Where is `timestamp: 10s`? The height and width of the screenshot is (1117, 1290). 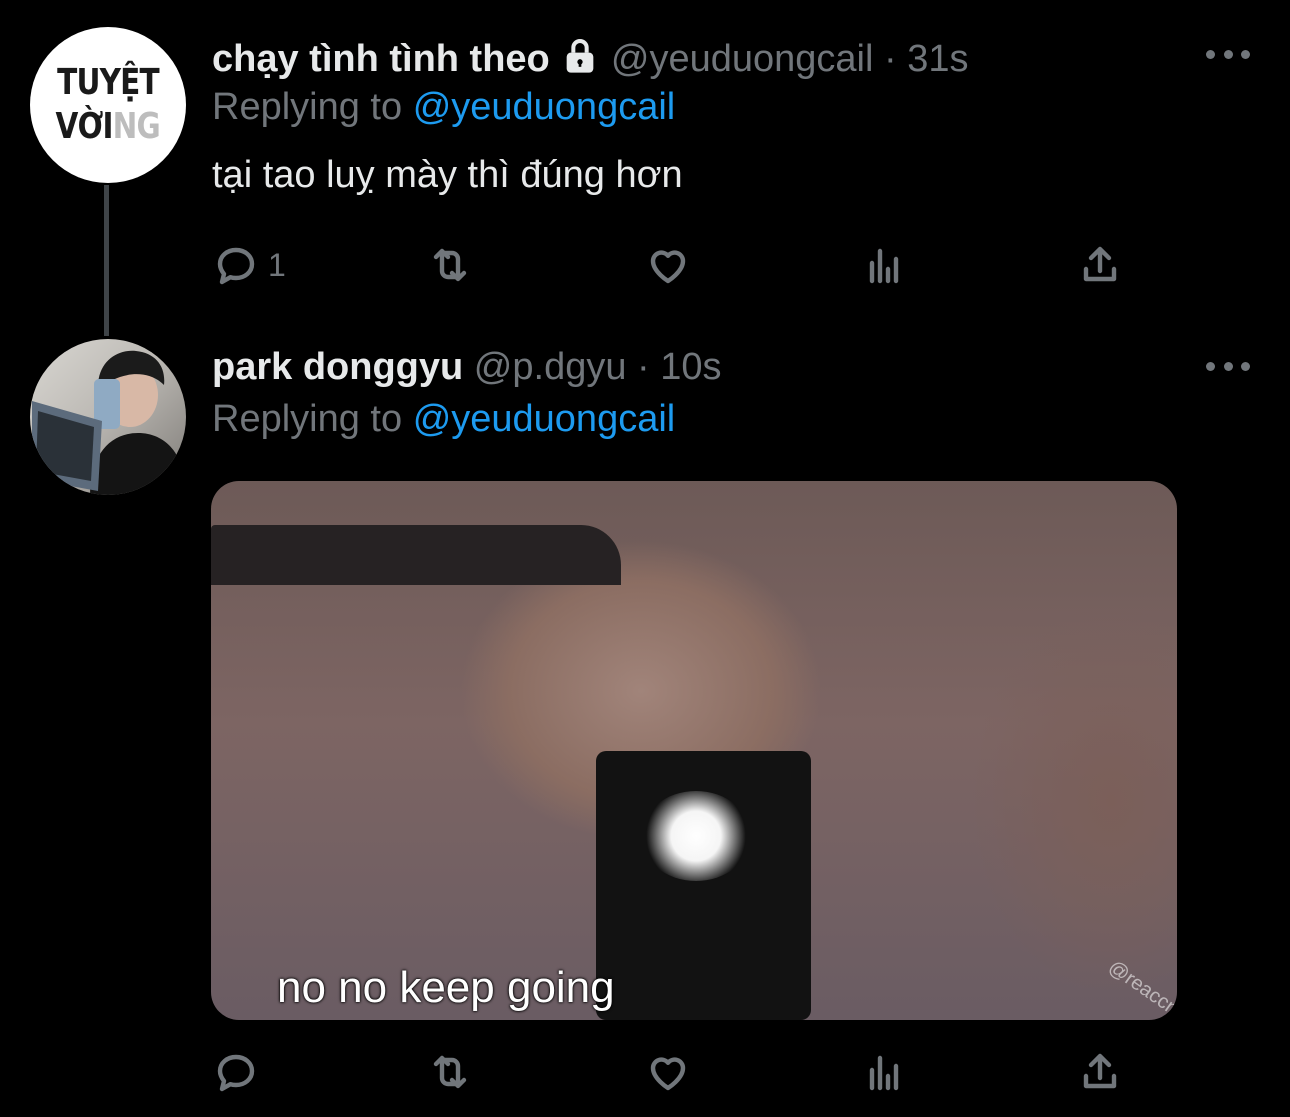
timestamp: 10s is located at coordinates (690, 367).